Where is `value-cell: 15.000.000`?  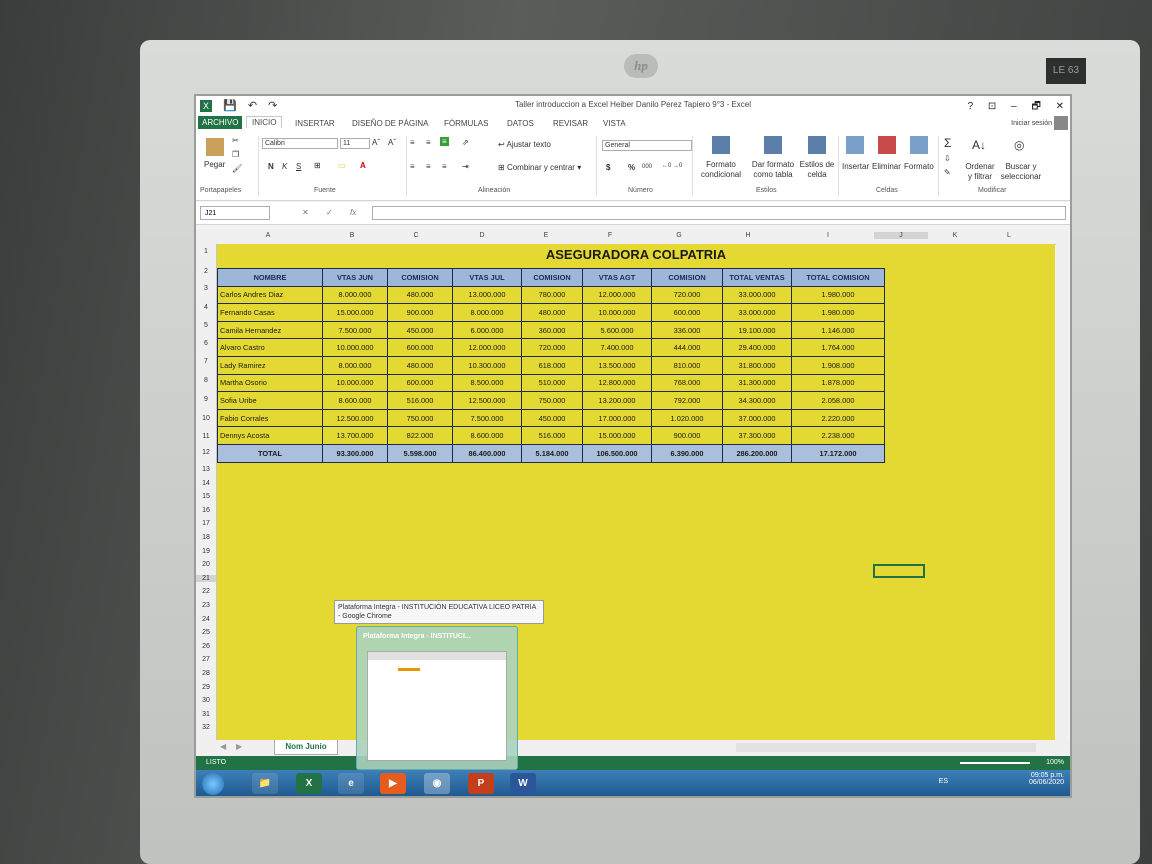 value-cell: 15.000.000 is located at coordinates (355, 312).